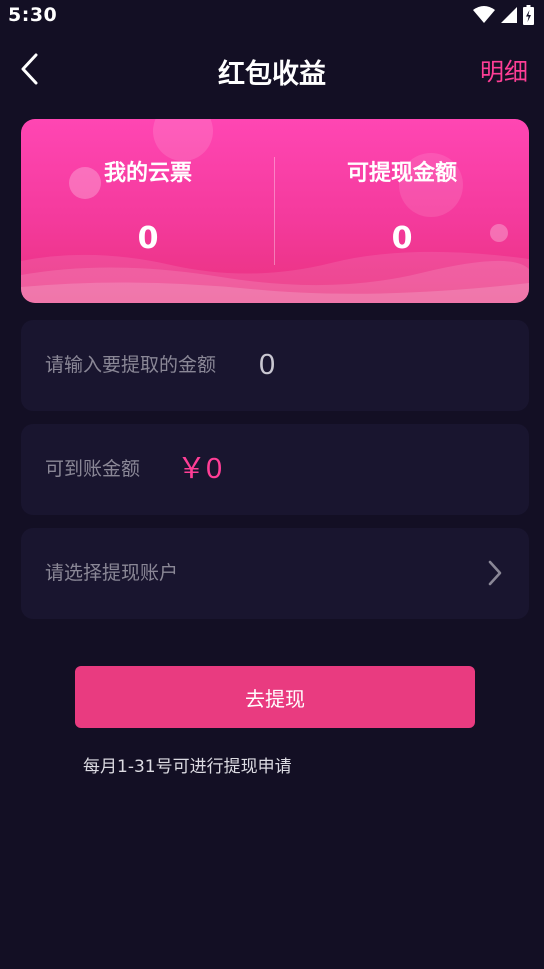 The height and width of the screenshot is (969, 544). I want to click on status-bar: 5:30, so click(272, 15).